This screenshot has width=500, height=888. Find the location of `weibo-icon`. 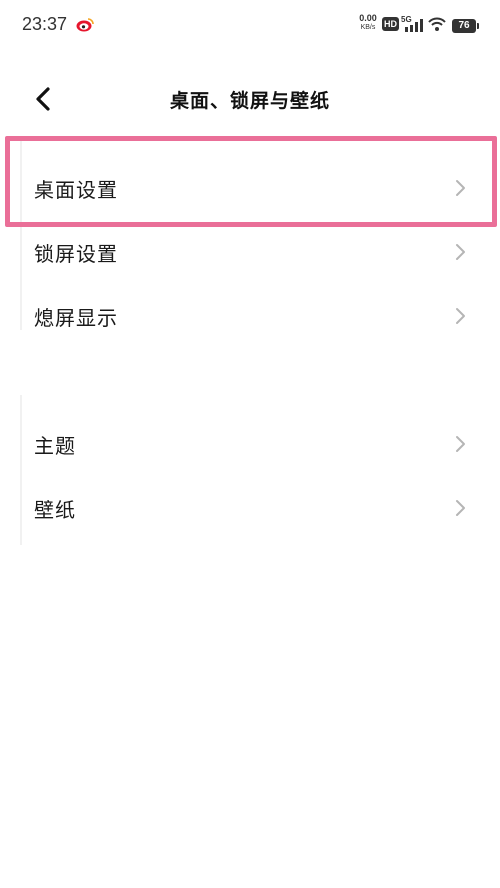

weibo-icon is located at coordinates (85, 25).